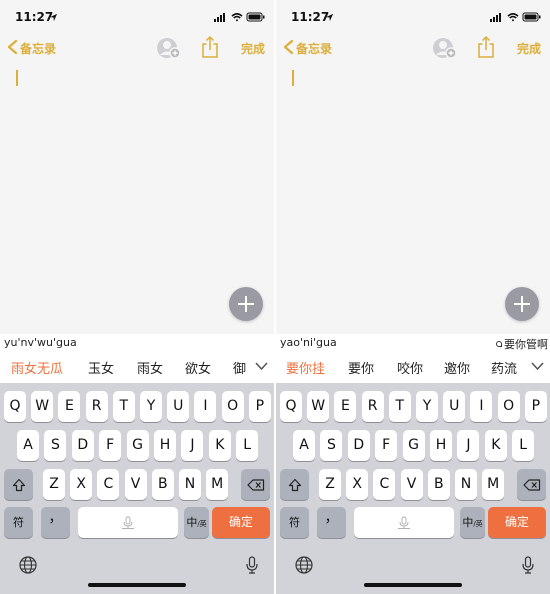  I want to click on candidate-item: 要你, so click(361, 367).